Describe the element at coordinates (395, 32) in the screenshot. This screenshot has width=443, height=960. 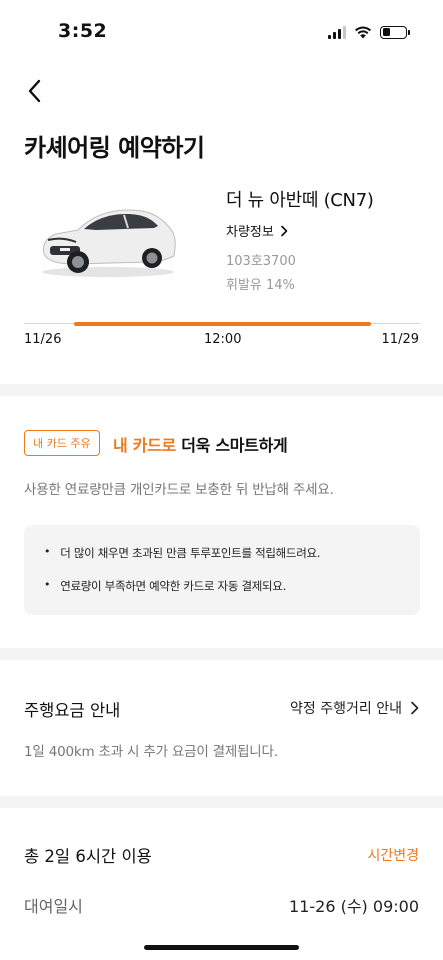
I see `battery-icon` at that location.